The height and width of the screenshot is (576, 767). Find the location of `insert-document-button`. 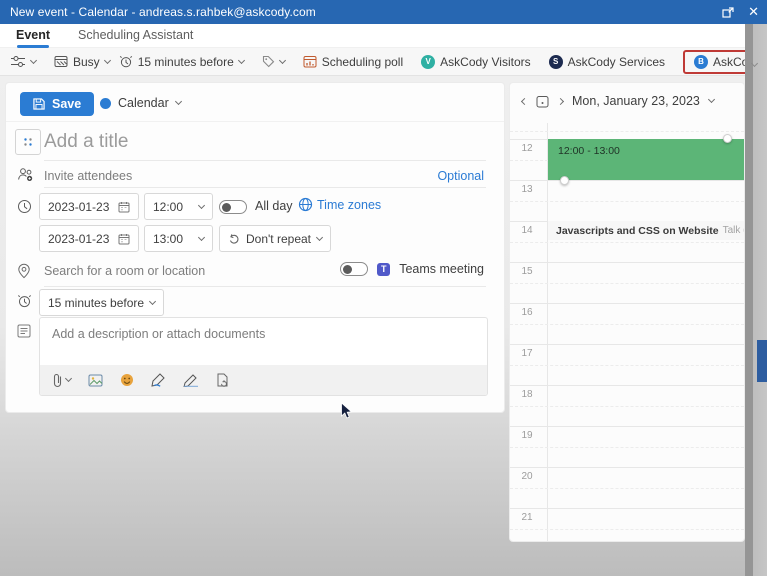

insert-document-button is located at coordinates (222, 380).